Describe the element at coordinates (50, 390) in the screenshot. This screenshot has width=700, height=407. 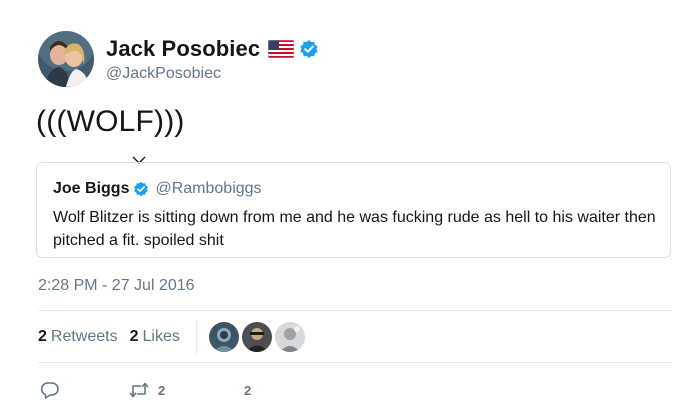
I see `reply-icon` at that location.